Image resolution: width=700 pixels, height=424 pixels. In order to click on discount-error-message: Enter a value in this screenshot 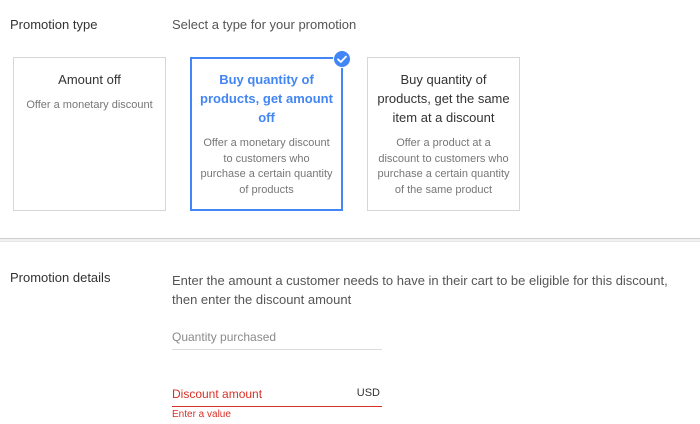, I will do `click(201, 414)`.